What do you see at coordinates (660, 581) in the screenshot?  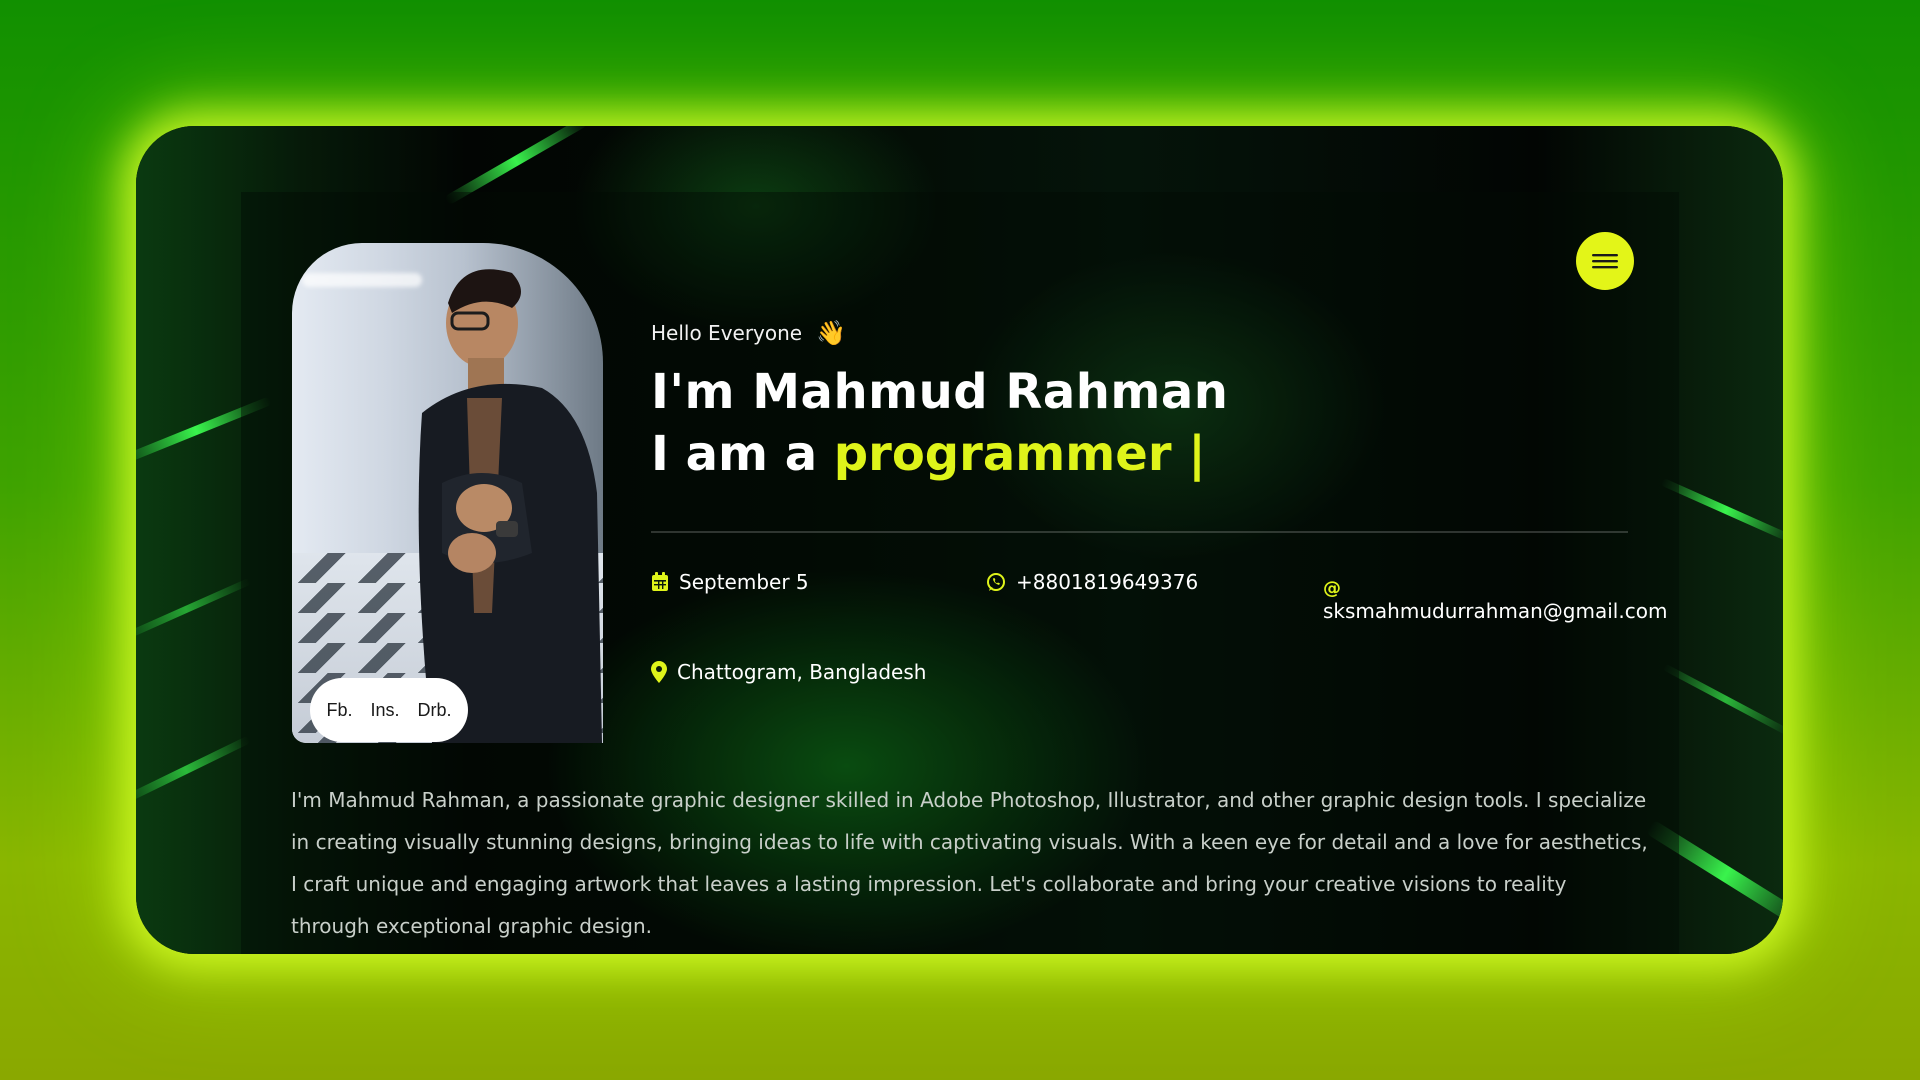 I see `calendar-icon` at bounding box center [660, 581].